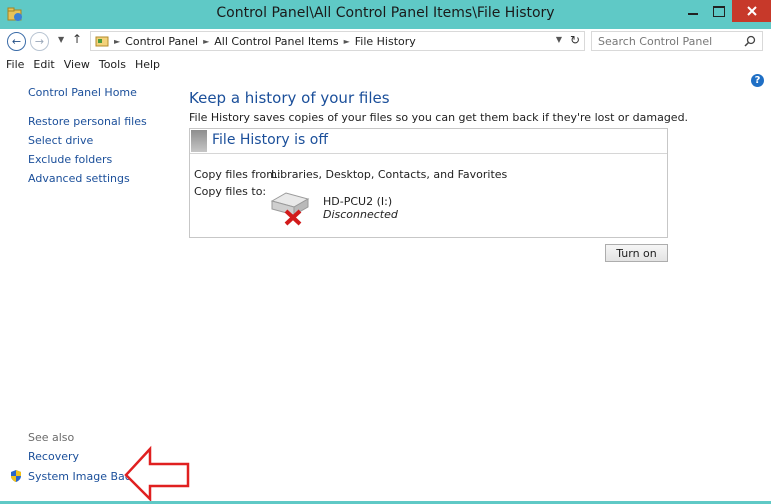 Image resolution: width=771 pixels, height=504 pixels. Describe the element at coordinates (757, 80) in the screenshot. I see `help-icon: ?` at that location.